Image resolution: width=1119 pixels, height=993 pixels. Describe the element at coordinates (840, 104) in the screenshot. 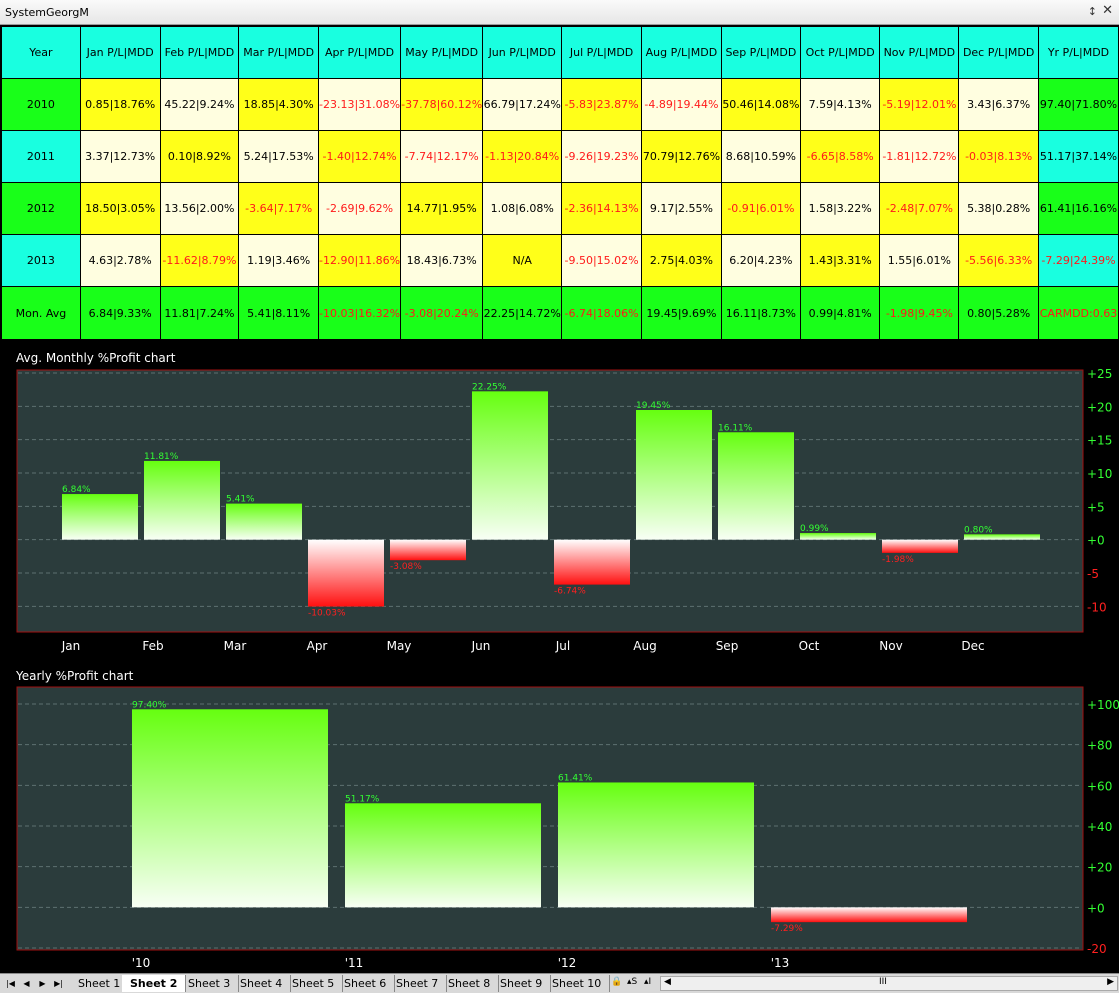

I see `table-cell: 7.59|4.13%` at that location.